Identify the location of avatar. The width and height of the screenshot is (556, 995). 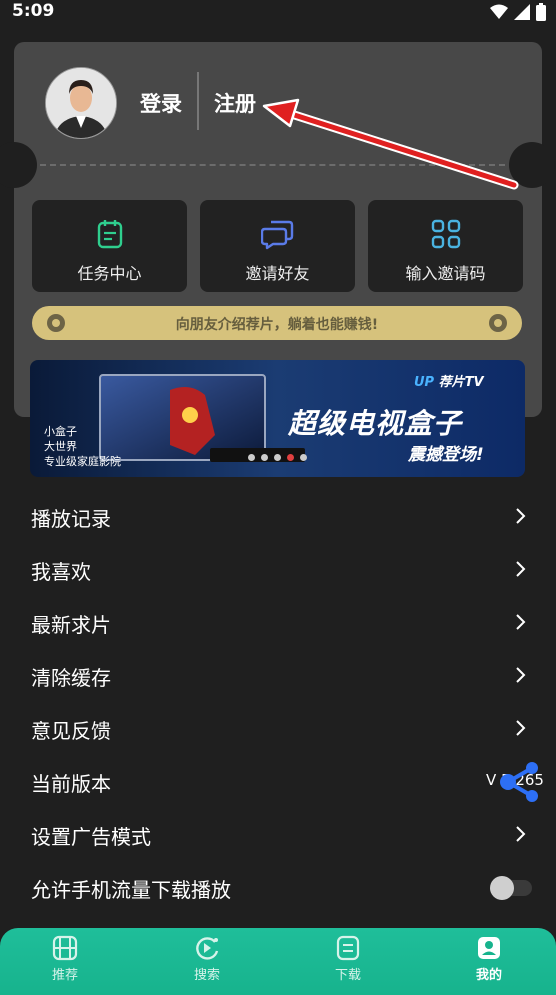
(81, 103).